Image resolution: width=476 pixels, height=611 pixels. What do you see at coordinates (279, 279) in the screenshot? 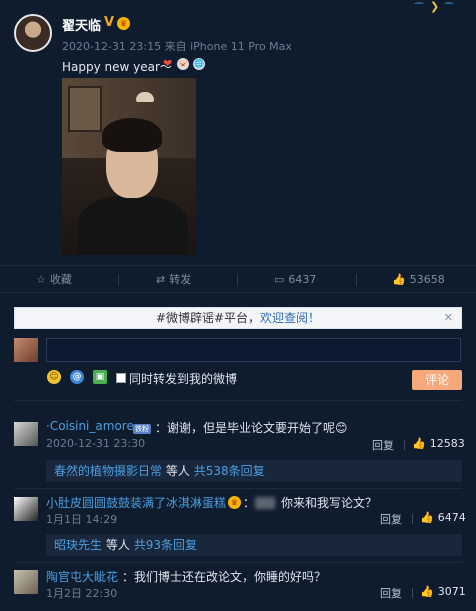
I see `comment-icon: ▭` at bounding box center [279, 279].